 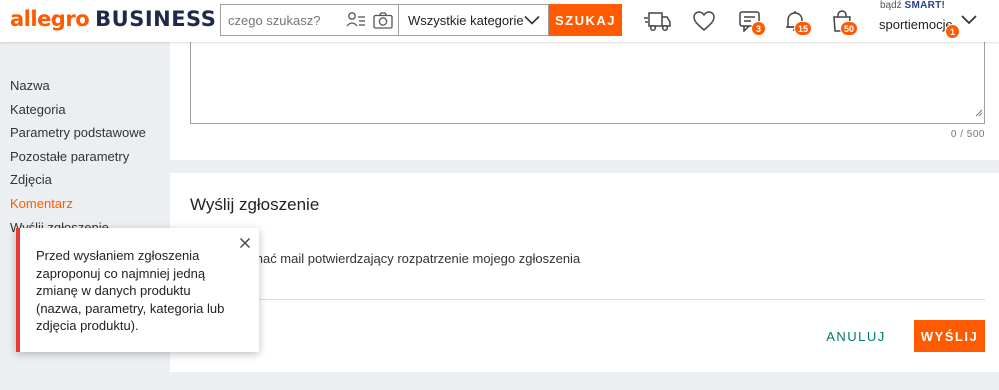 What do you see at coordinates (969, 22) in the screenshot?
I see `user-menu-chevron-icon` at bounding box center [969, 22].